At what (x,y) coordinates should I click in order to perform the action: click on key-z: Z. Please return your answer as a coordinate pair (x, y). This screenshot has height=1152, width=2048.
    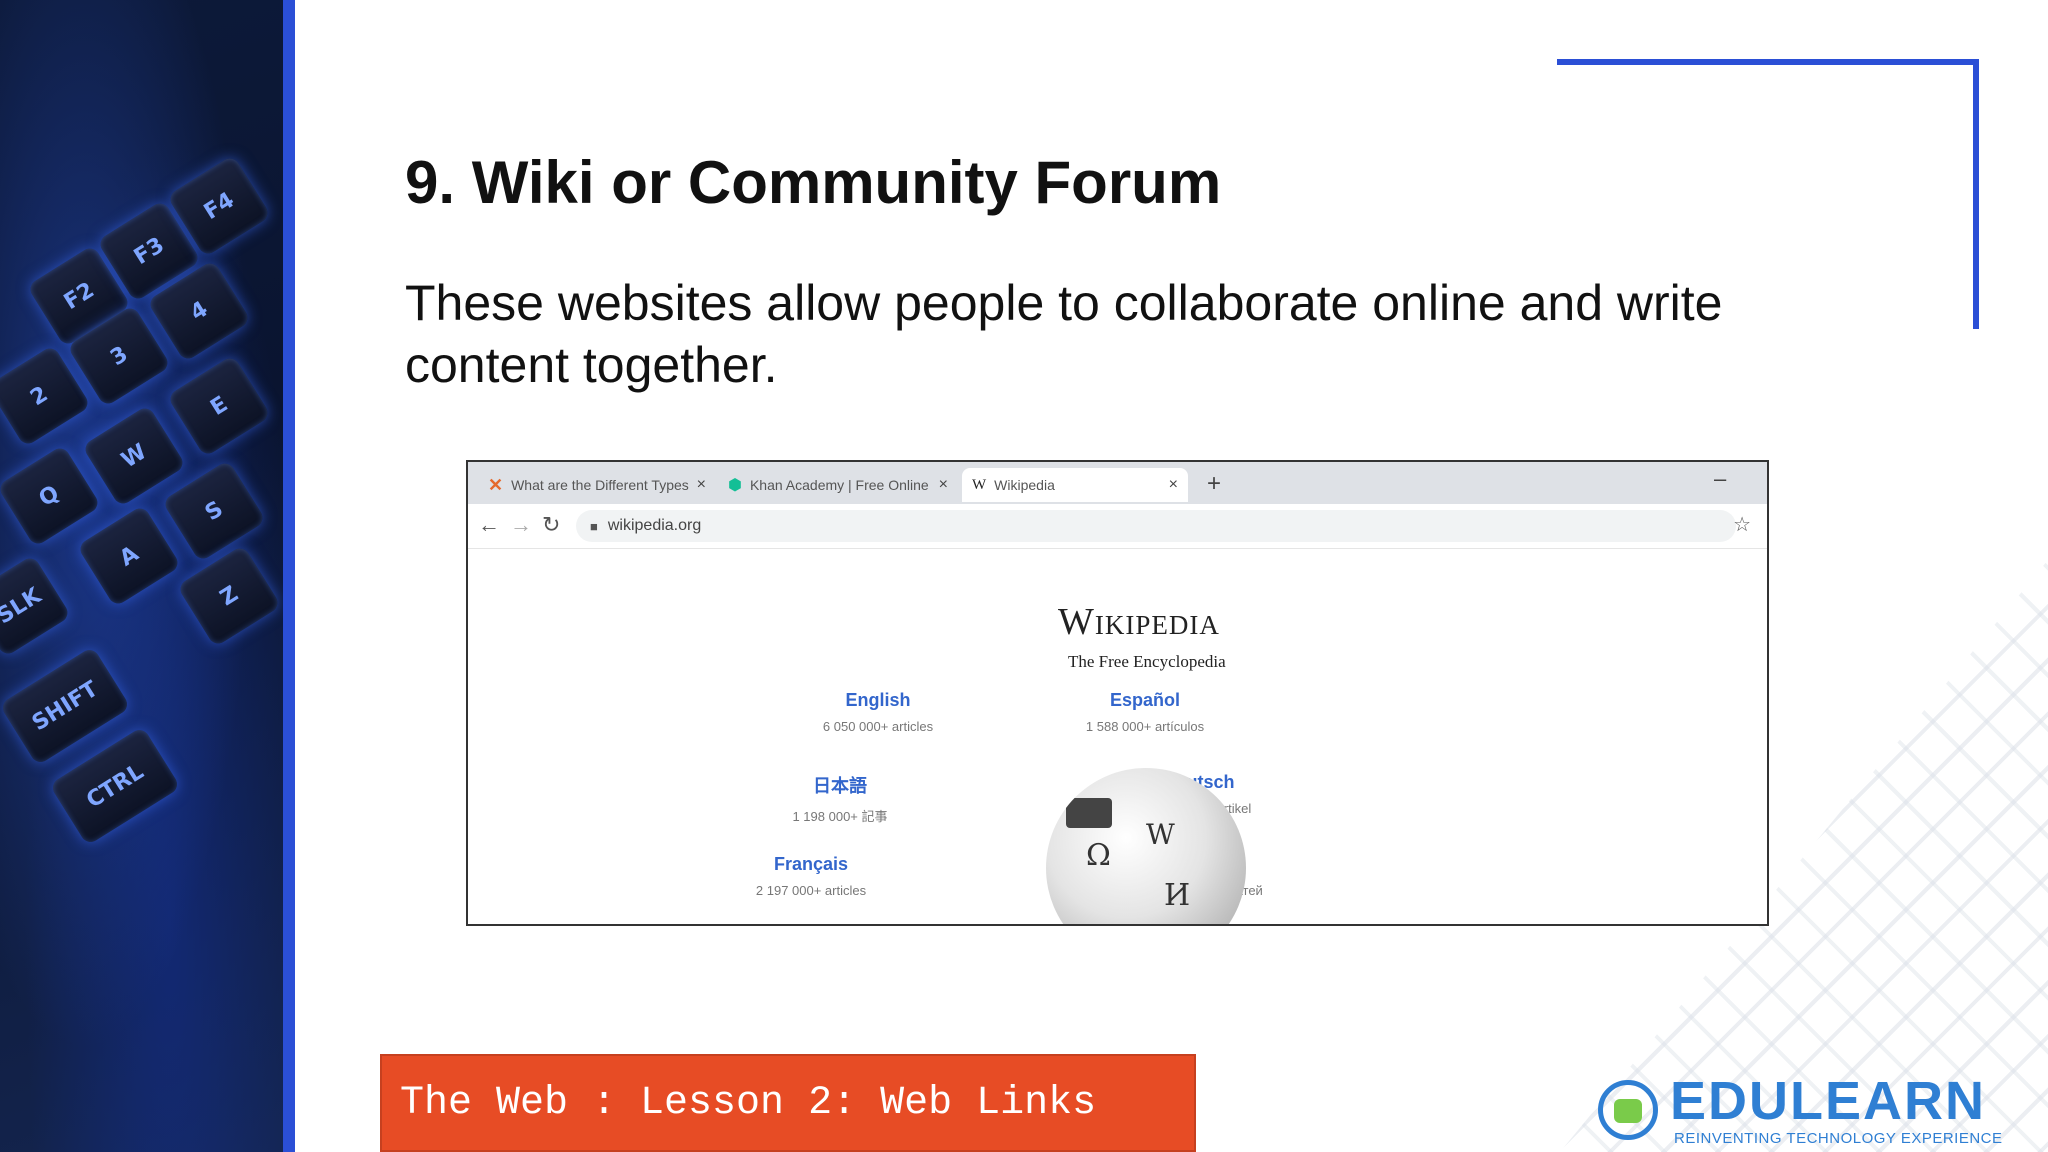
    Looking at the image, I should click on (229, 596).